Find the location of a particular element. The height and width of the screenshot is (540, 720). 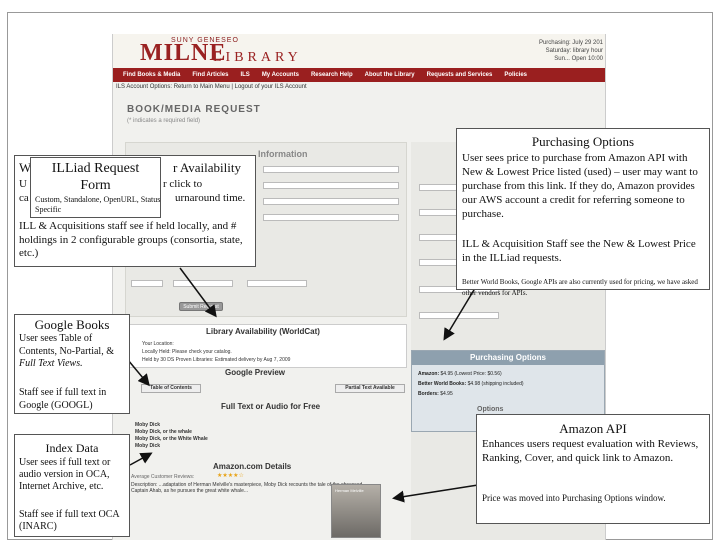

google-body-italic: Full Text Views. is located at coordinates (51, 363).